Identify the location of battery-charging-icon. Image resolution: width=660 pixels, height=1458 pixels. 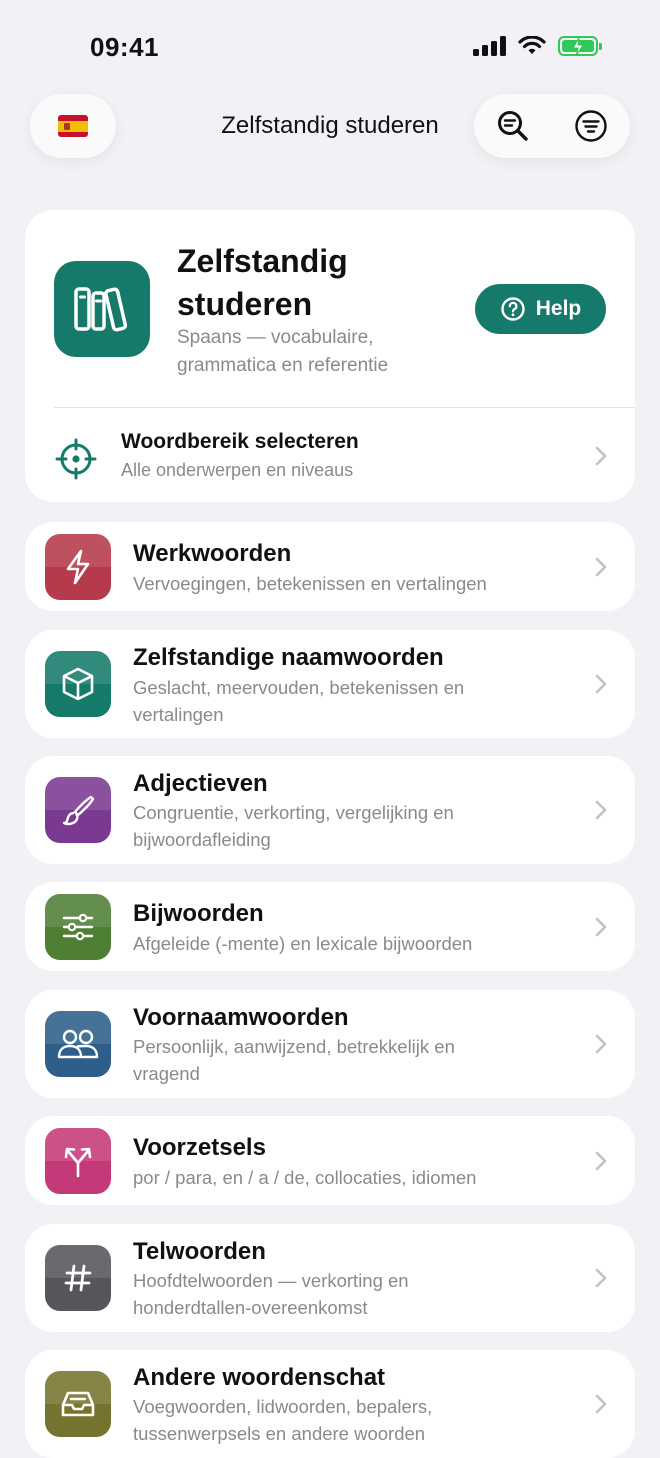
(580, 46).